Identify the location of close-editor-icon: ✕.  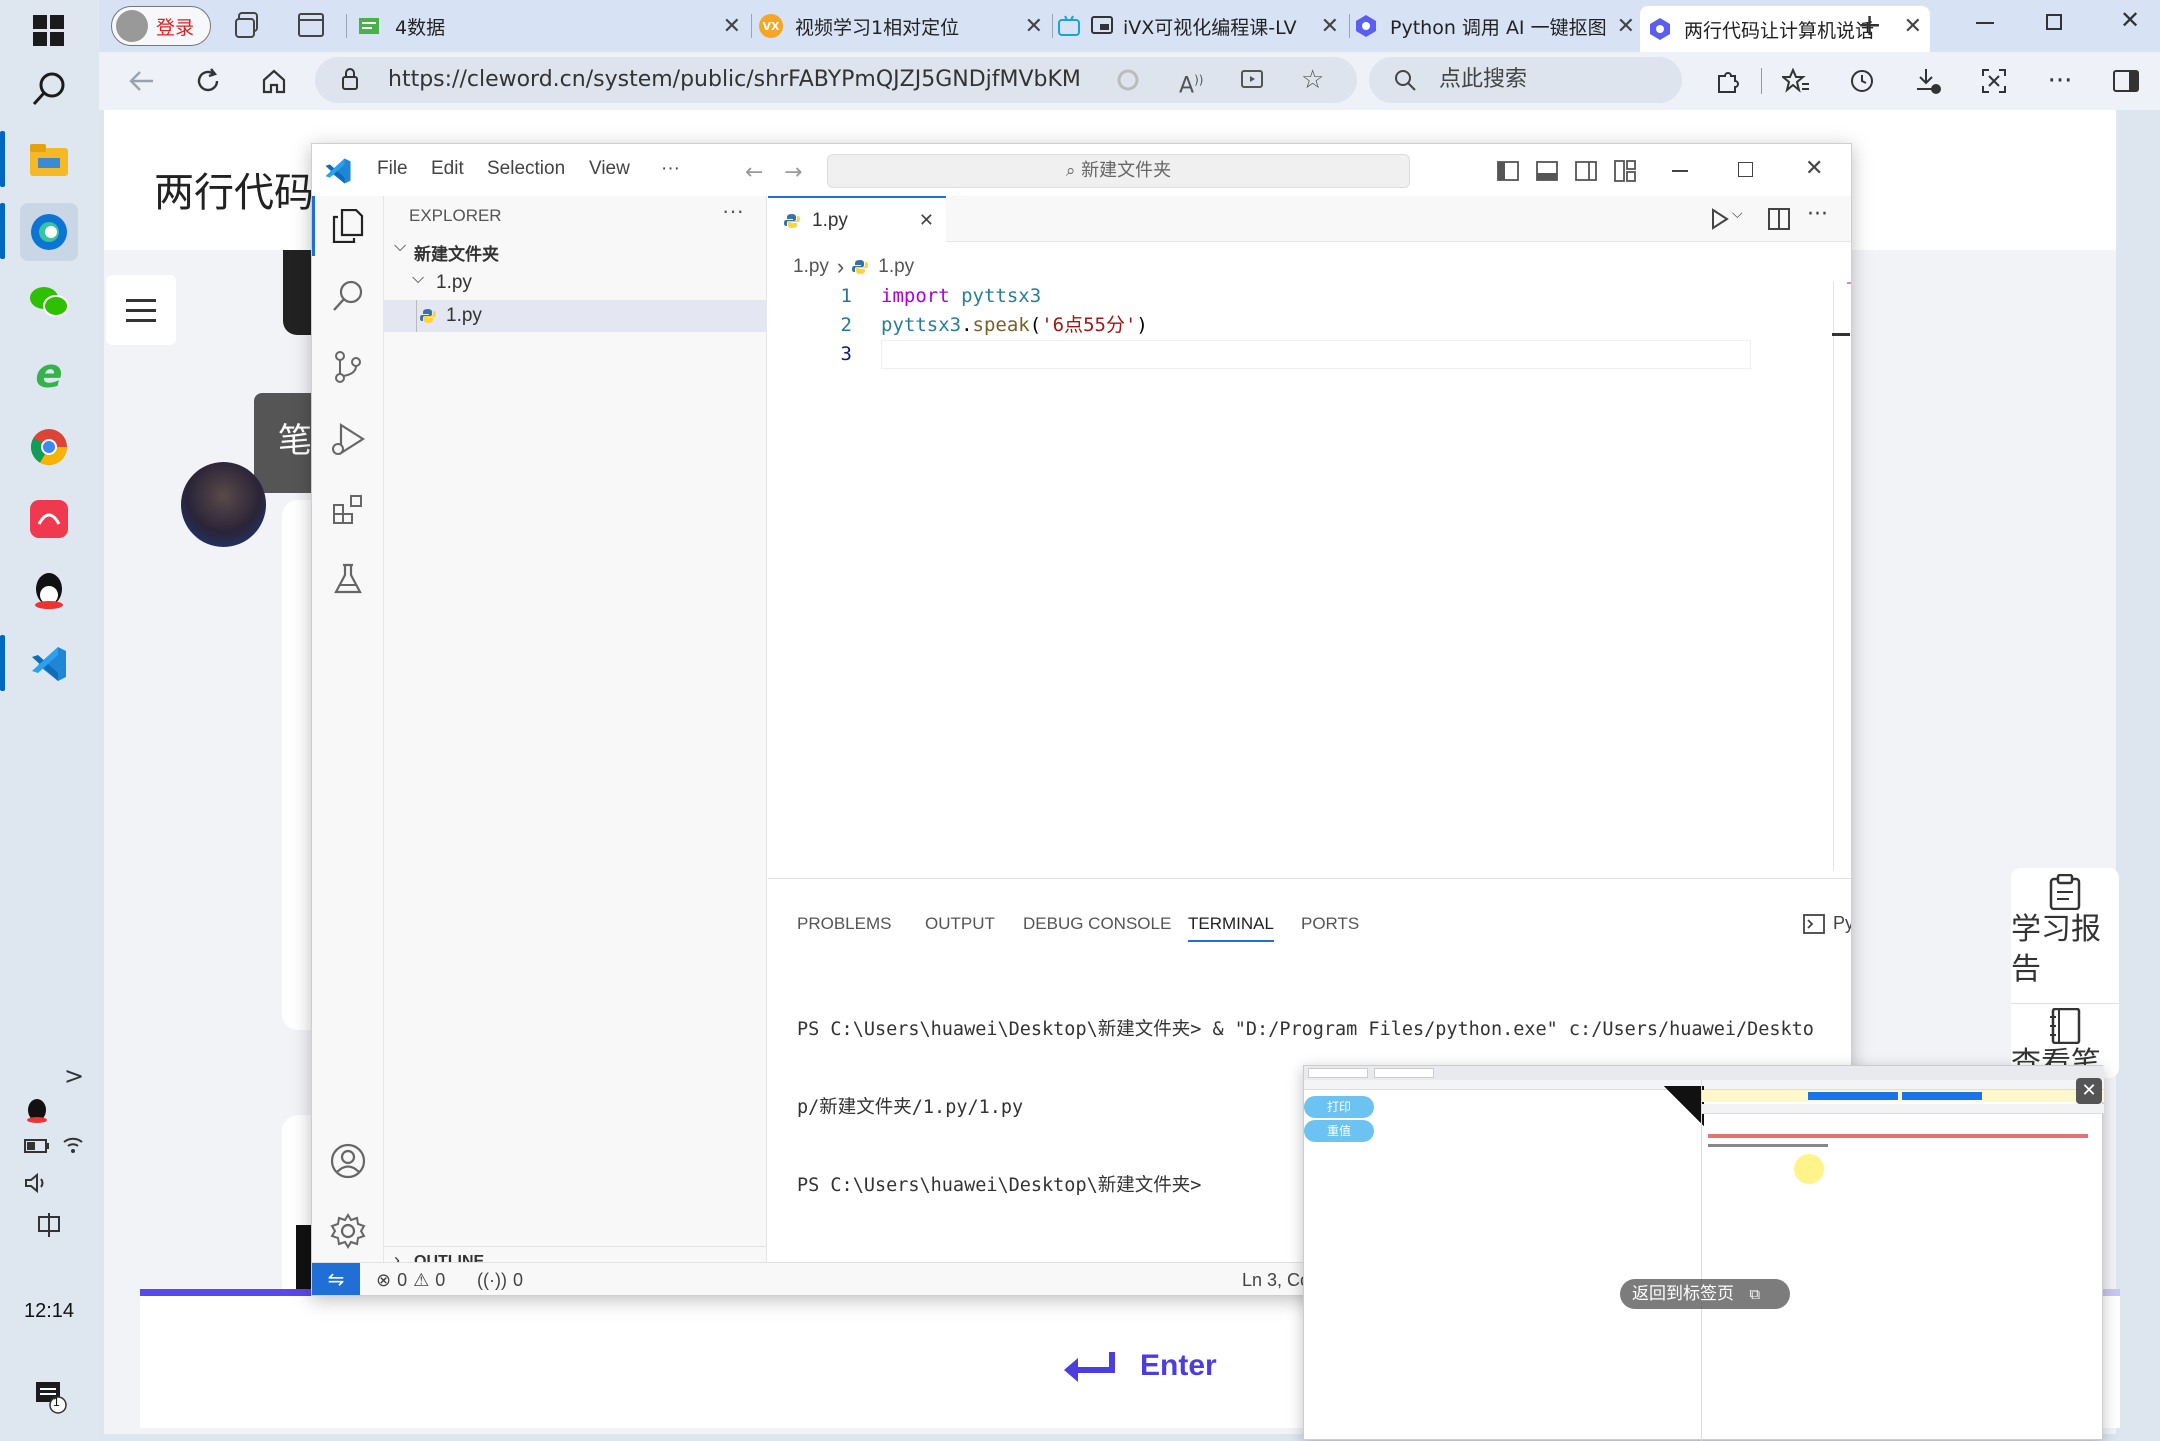
(926, 220).